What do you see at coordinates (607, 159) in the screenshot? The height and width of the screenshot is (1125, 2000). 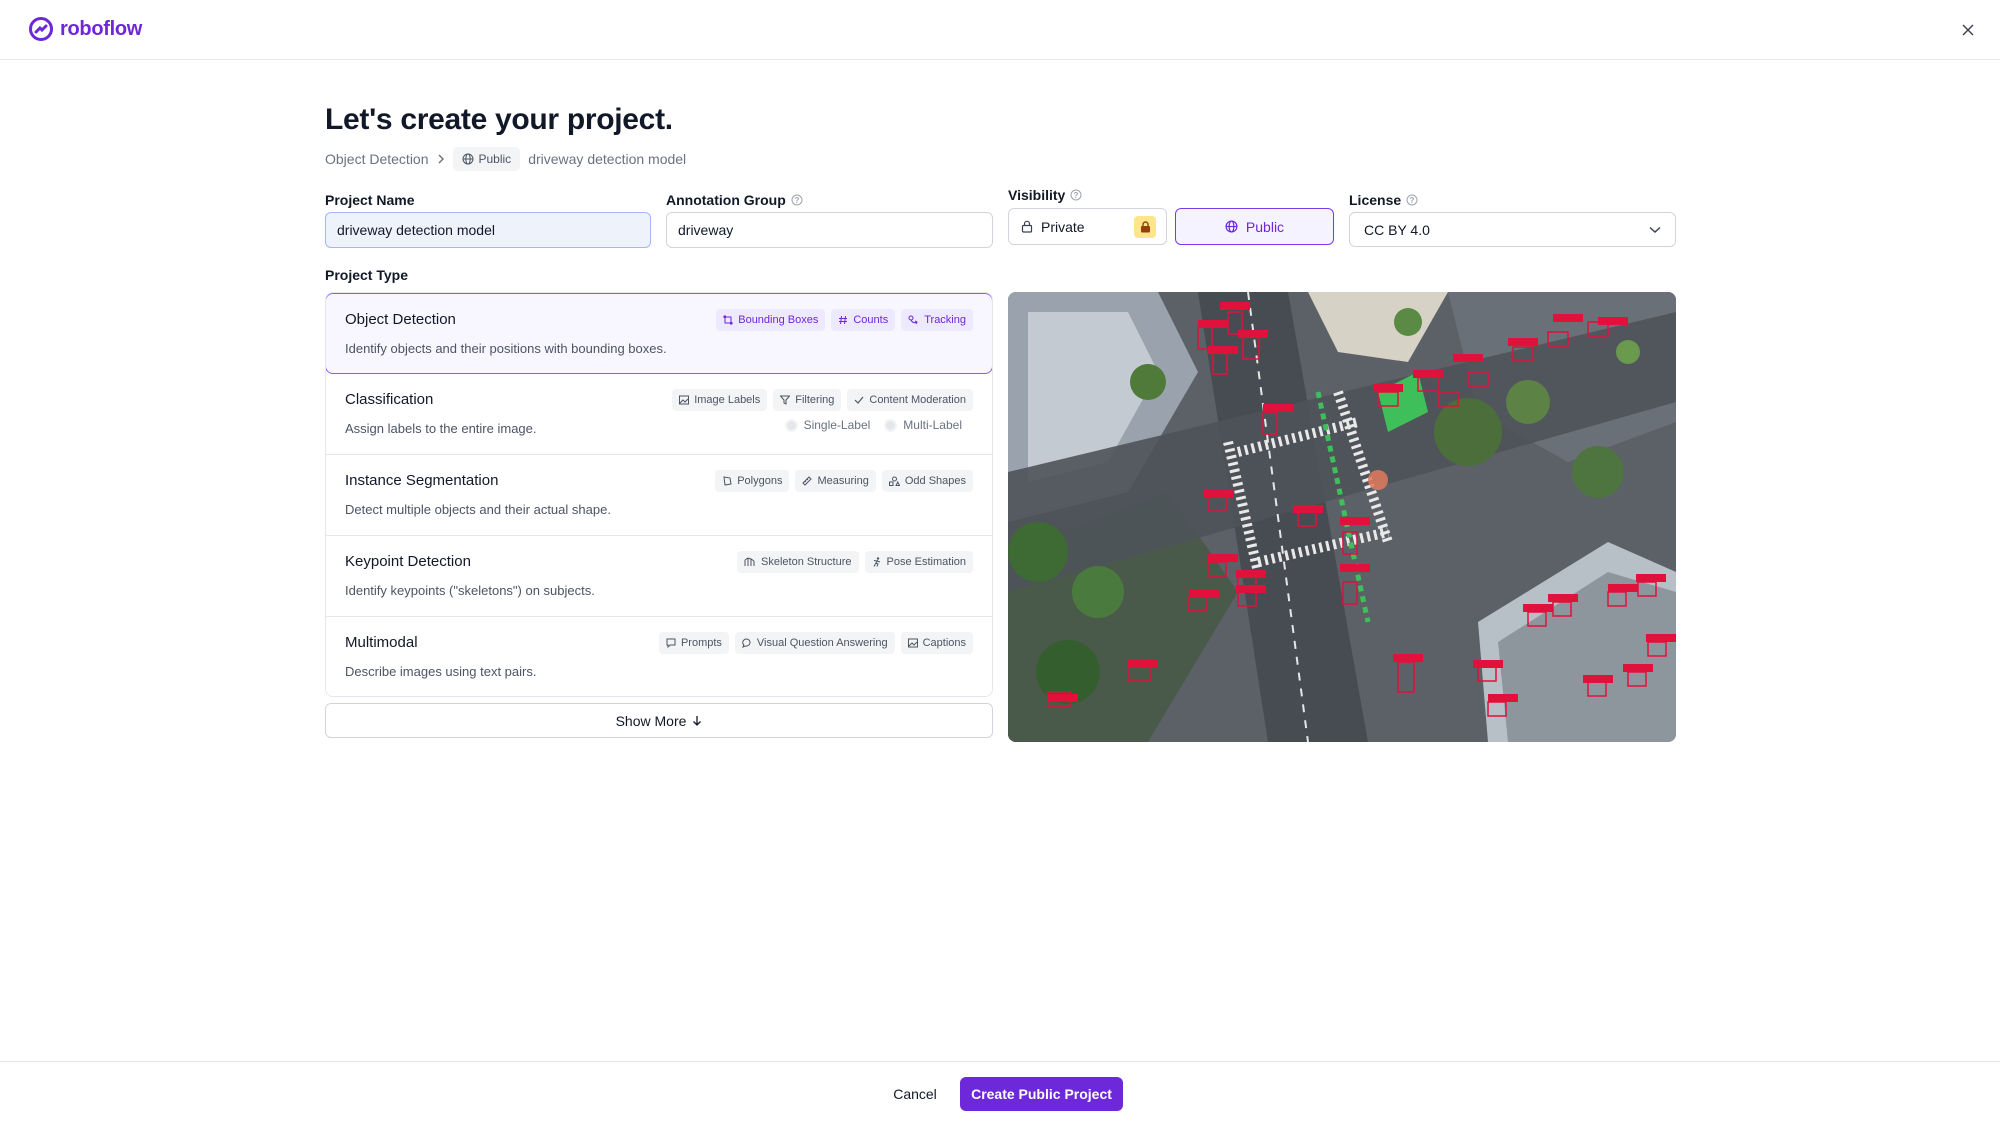 I see `breadcrumb-project: driveway detection model` at bounding box center [607, 159].